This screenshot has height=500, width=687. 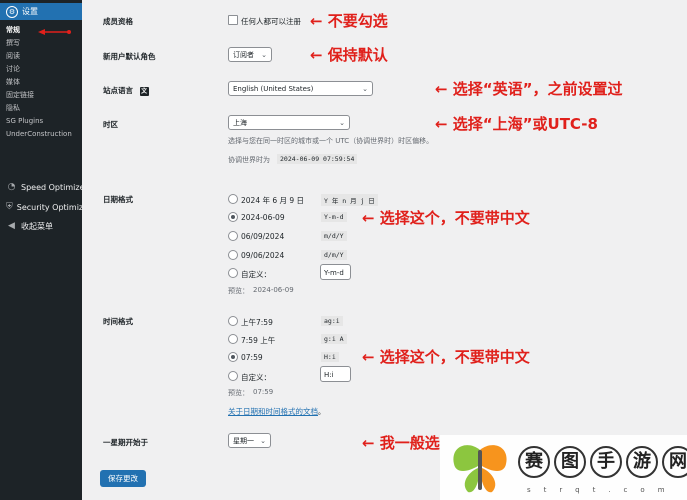 I want to click on sidebar-menu-security-optimizer: ⛨ Security Optimizer, so click(x=46, y=207).